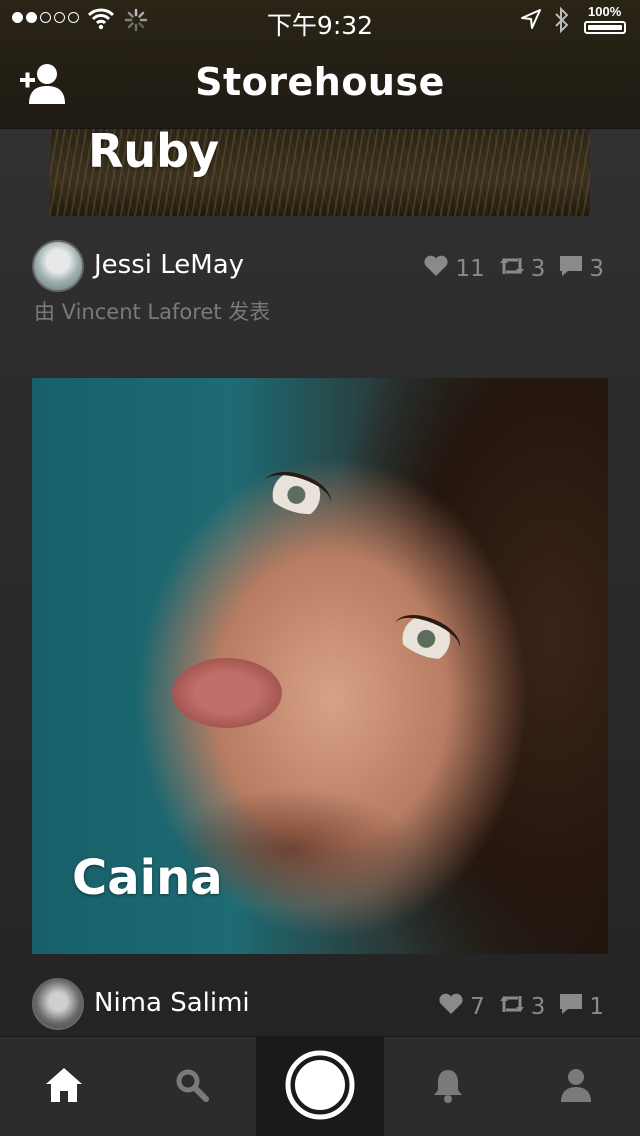  I want to click on post-stats: 11 3 3, so click(506, 269).